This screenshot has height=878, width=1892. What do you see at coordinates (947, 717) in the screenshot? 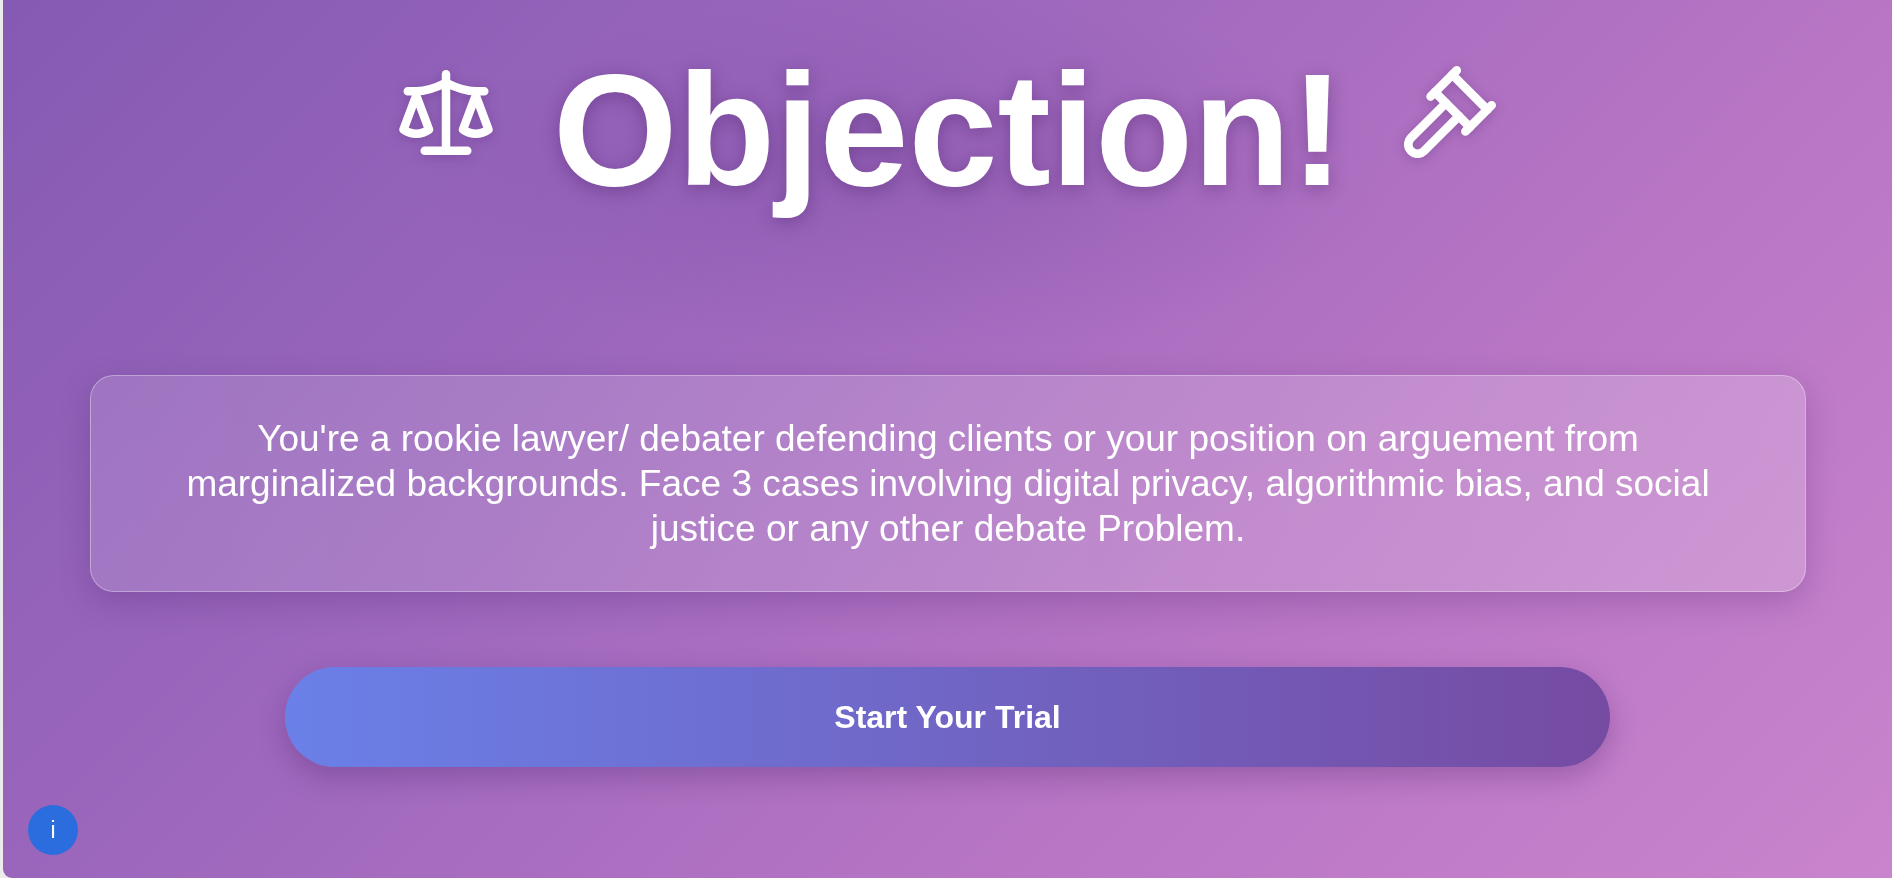
I see `start-trial-button: Start Your Trial` at bounding box center [947, 717].